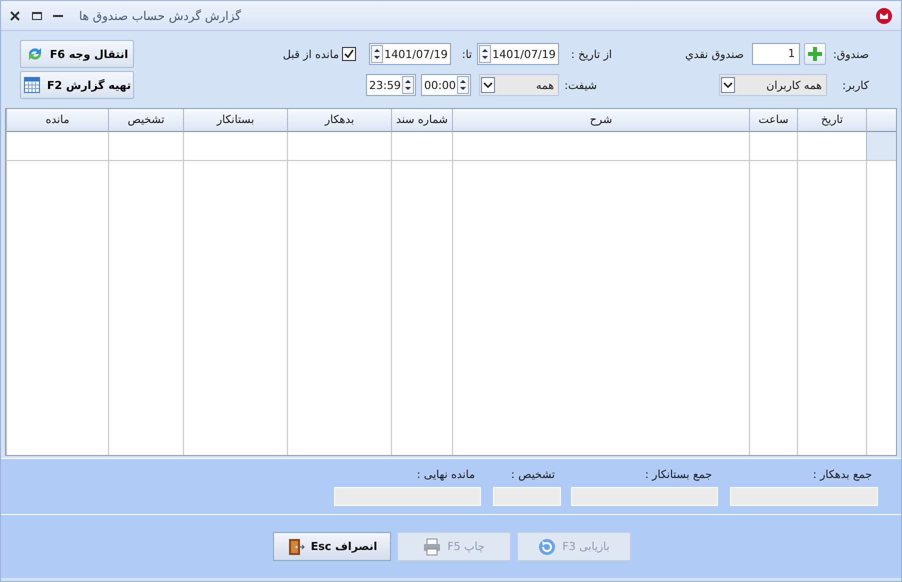 The height and width of the screenshot is (582, 902). Describe the element at coordinates (533, 475) in the screenshot. I see `total-label: تشخیص :` at that location.